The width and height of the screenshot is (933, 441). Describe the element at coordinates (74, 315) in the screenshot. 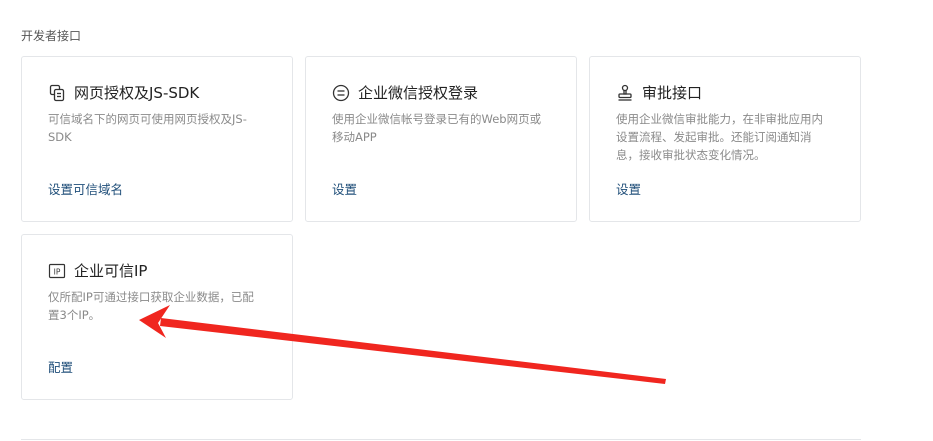

I see `card-description-line: 置3个IP。` at that location.